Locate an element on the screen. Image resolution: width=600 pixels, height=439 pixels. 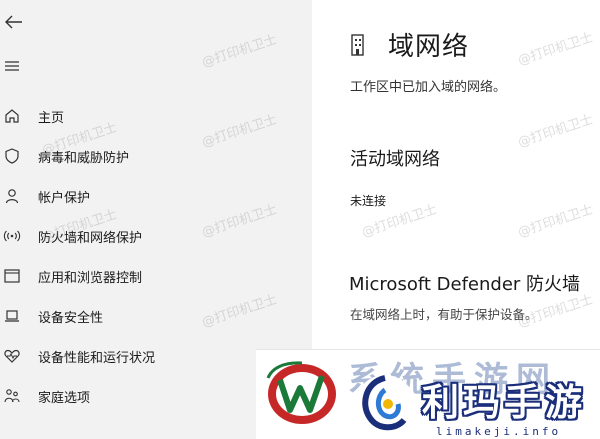
sidebar-item-firewall: 防火墙和网络保护 is located at coordinates (156, 236).